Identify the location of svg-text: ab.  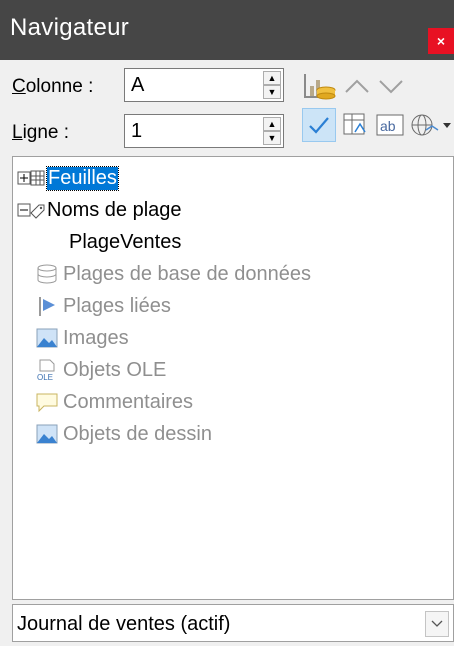
(388, 126).